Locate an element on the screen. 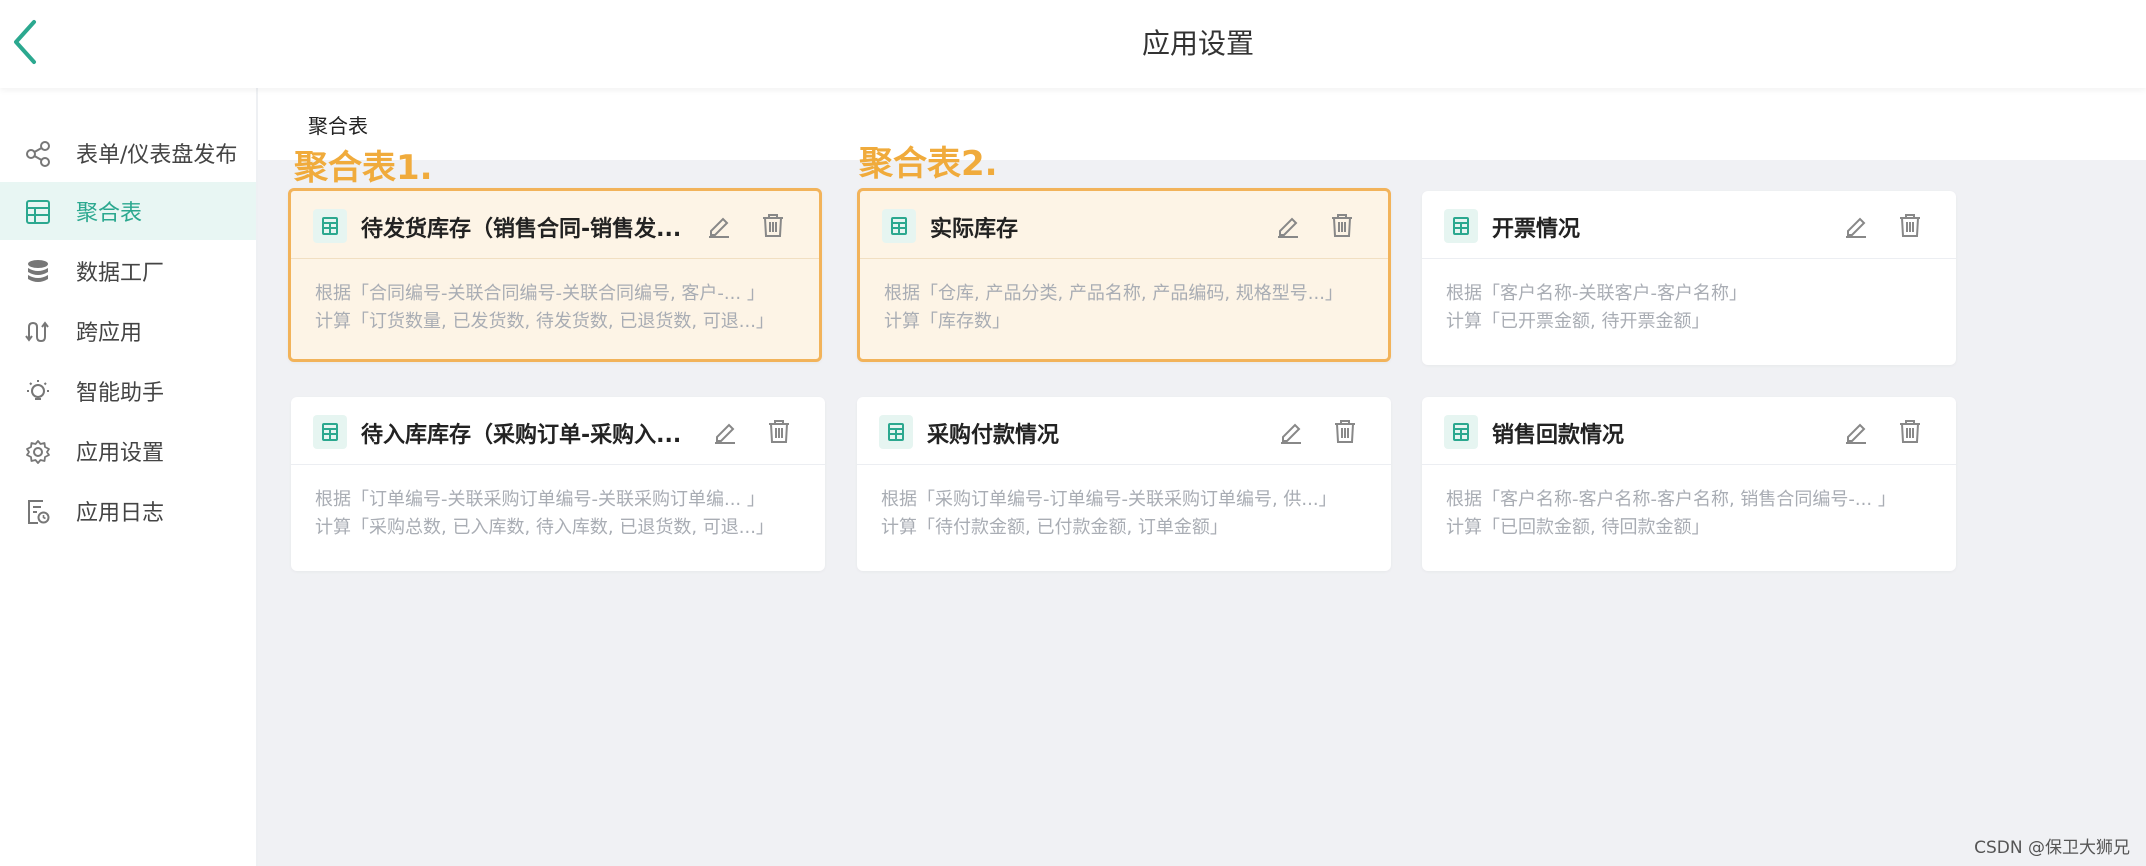  card-compute: 计算「库存数」 is located at coordinates (947, 321).